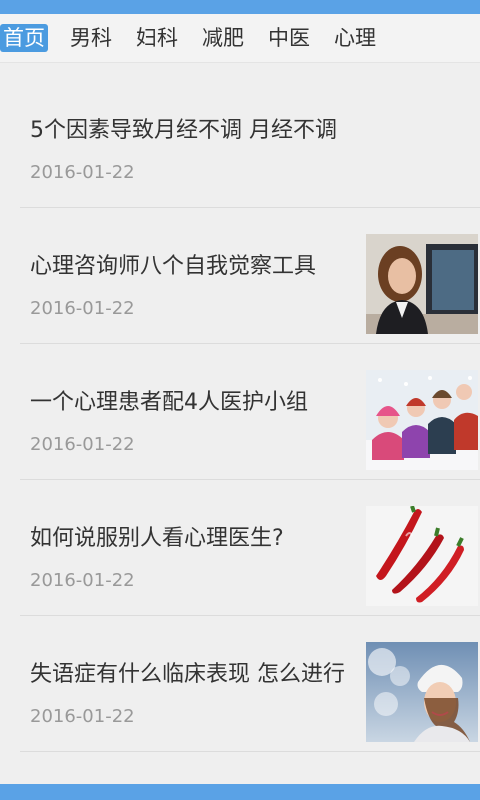  I want to click on category-tabs: 首页 男科 妇科 减肥 中医 心理, so click(240, 38).